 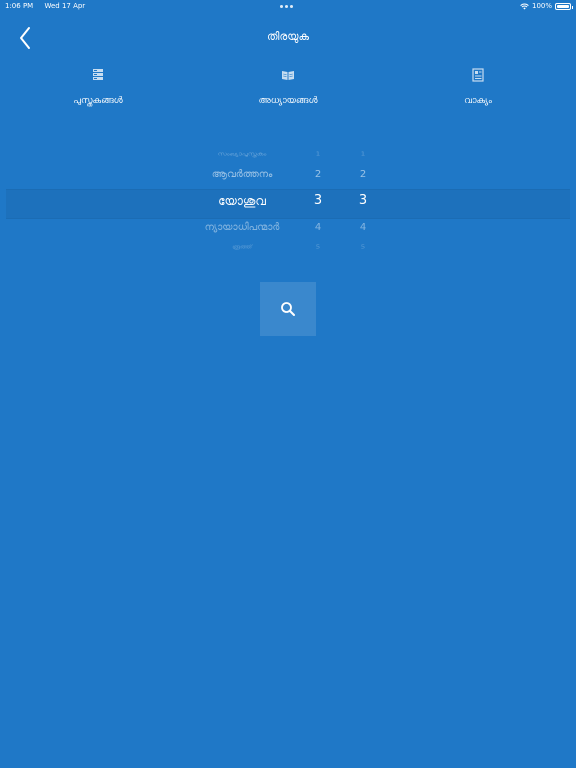 What do you see at coordinates (541, 6) in the screenshot?
I see `battery-percent: 100%` at bounding box center [541, 6].